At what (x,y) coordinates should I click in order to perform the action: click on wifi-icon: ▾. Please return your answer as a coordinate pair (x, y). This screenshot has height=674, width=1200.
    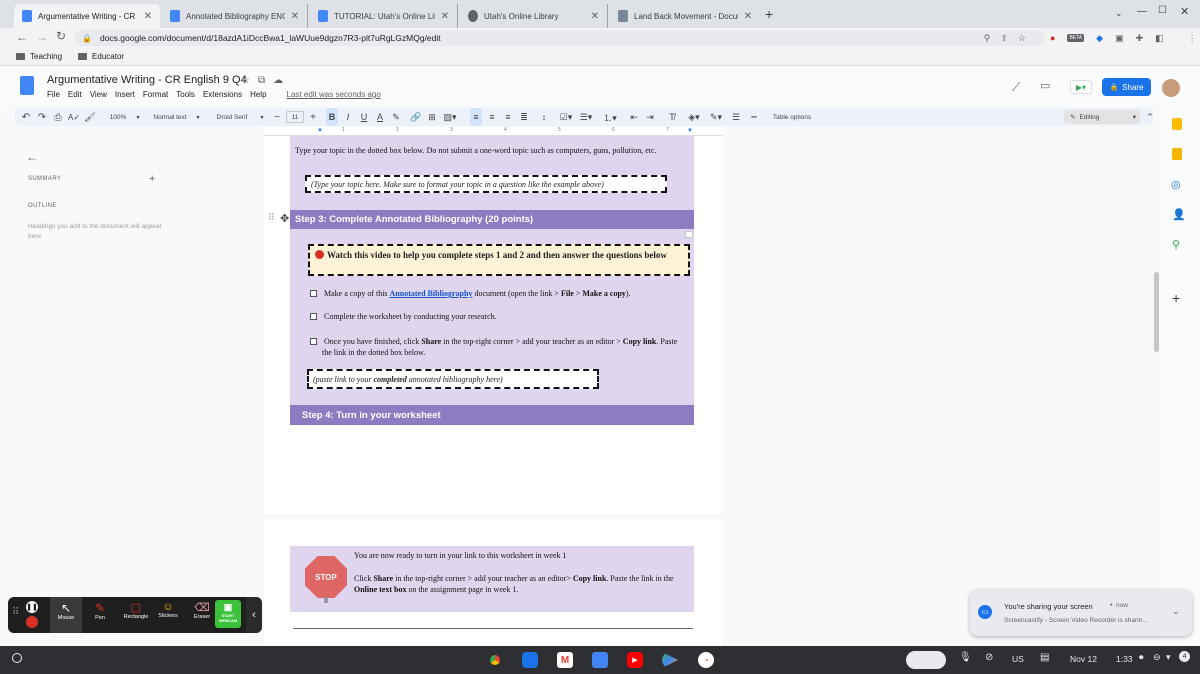
    Looking at the image, I should click on (1168, 657).